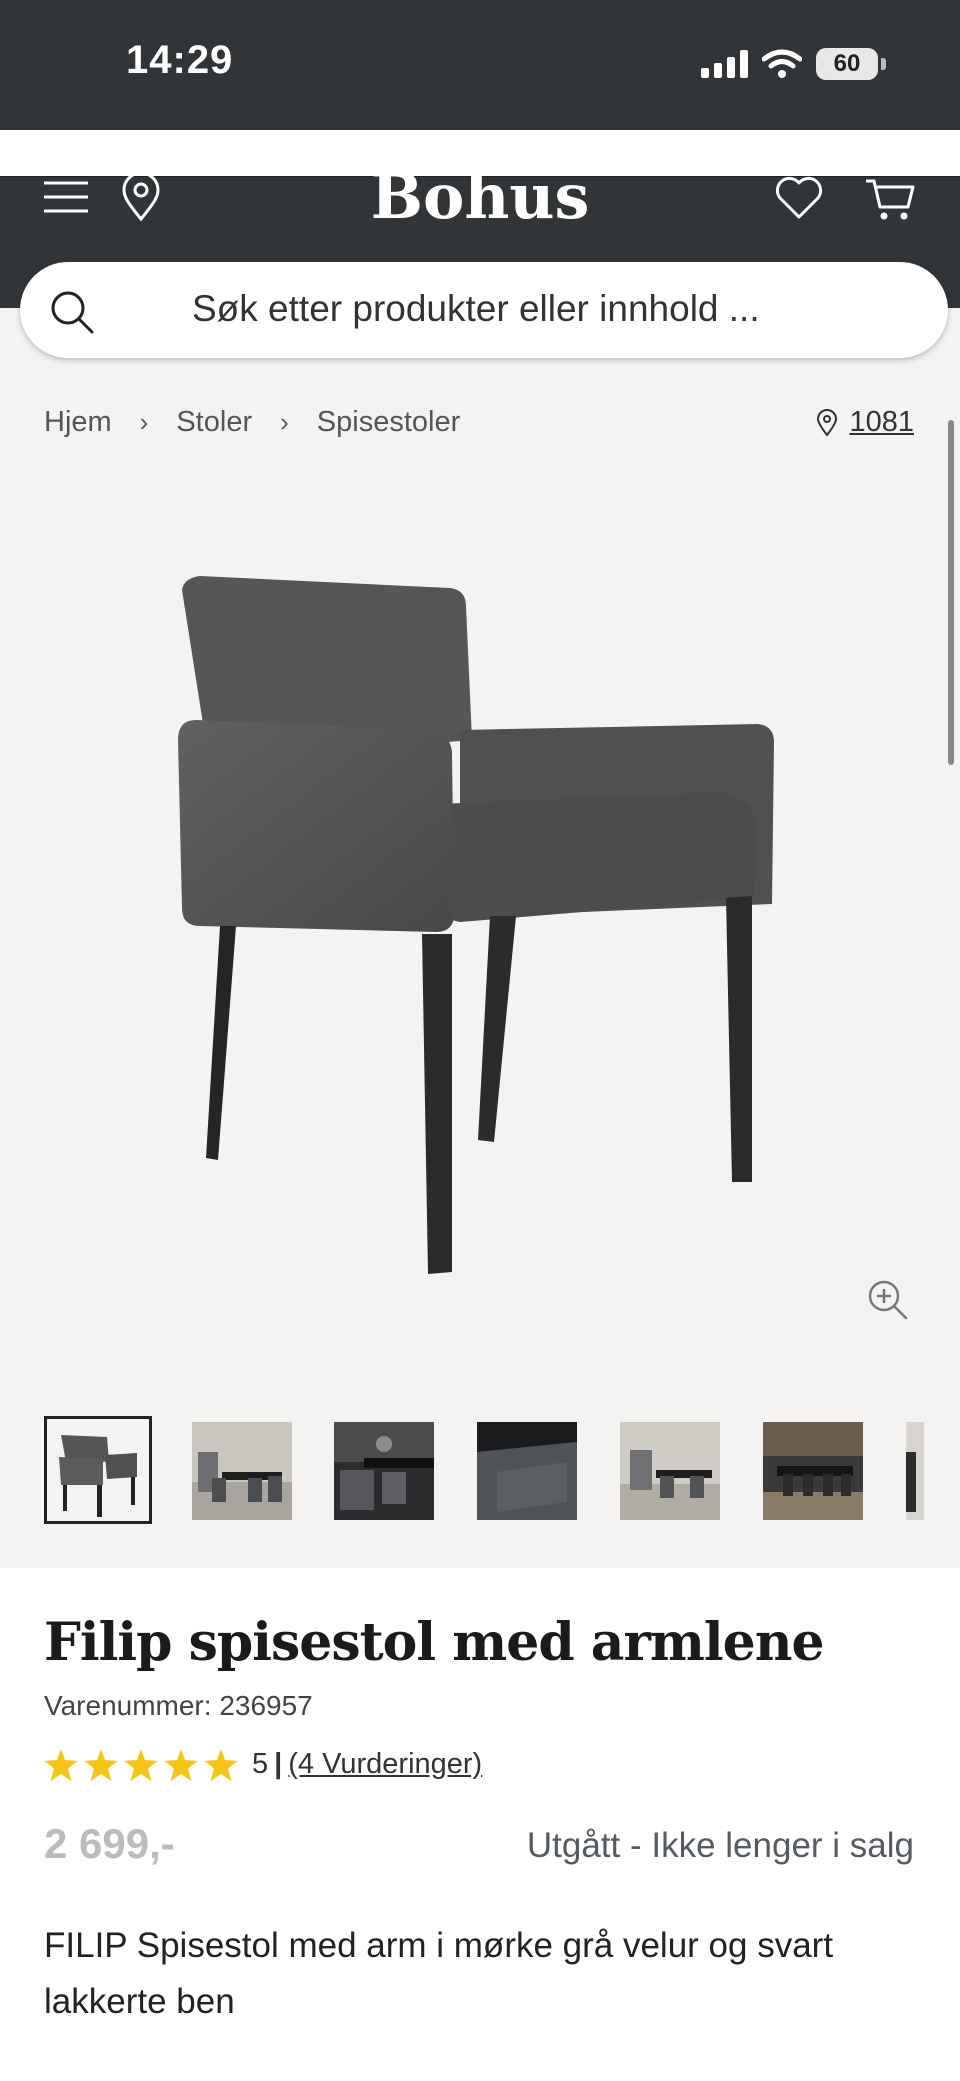 The image size is (960, 2081). What do you see at coordinates (434, 1642) in the screenshot?
I see `product-title: Filip spisestol med armlene` at bounding box center [434, 1642].